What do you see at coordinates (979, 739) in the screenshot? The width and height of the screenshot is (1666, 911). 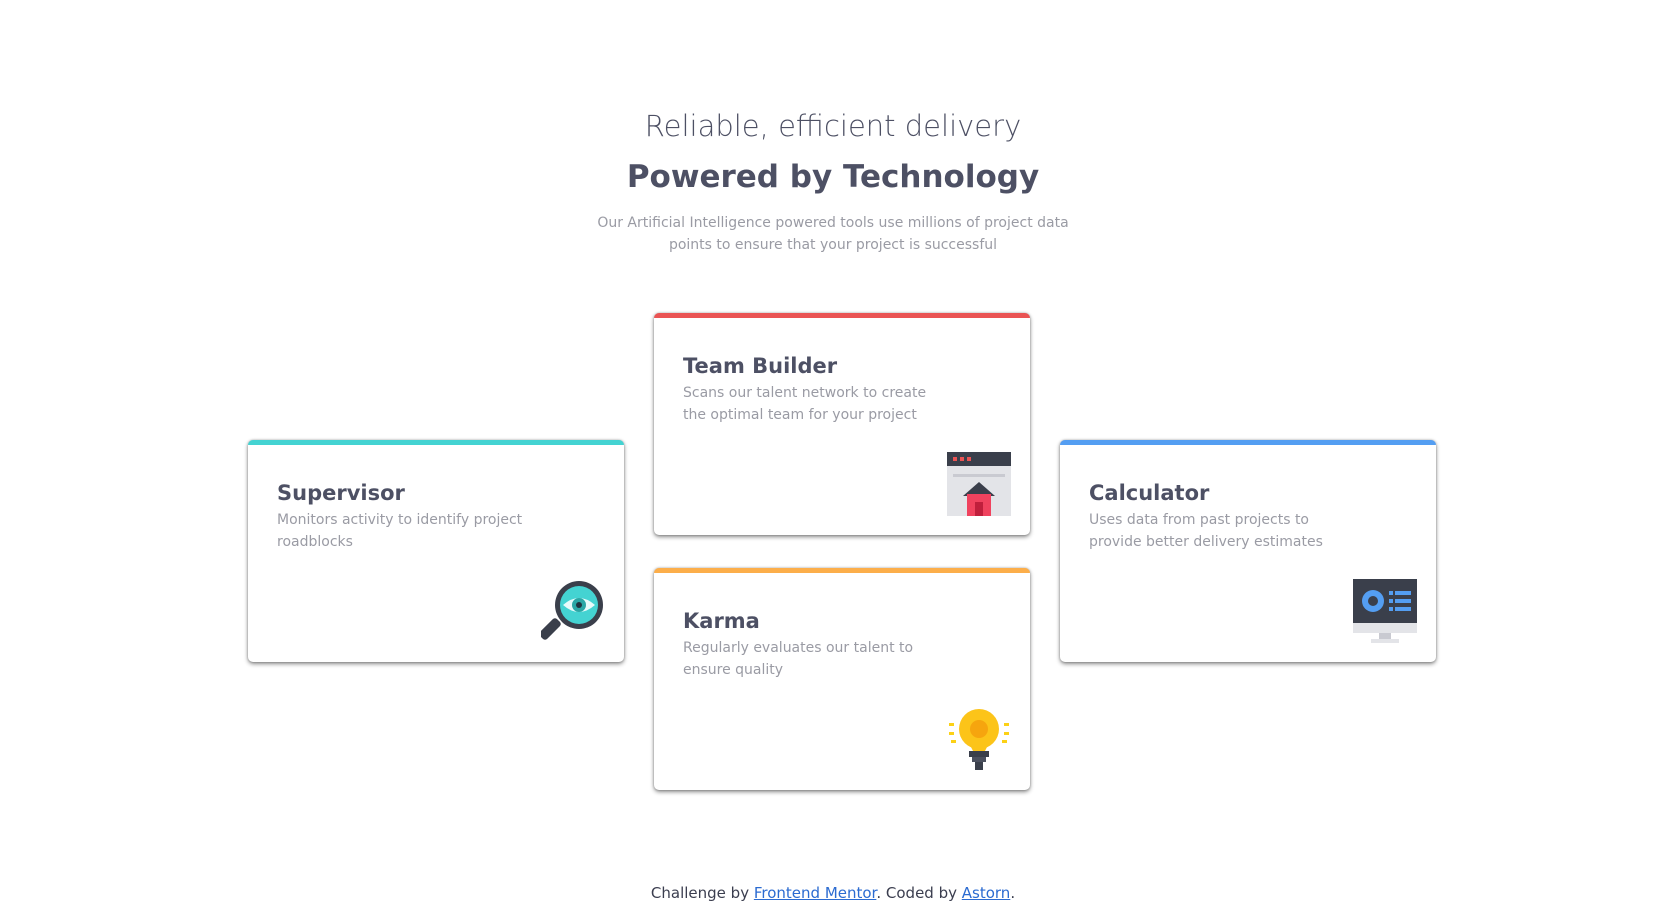 I see `lightbulb-icon` at bounding box center [979, 739].